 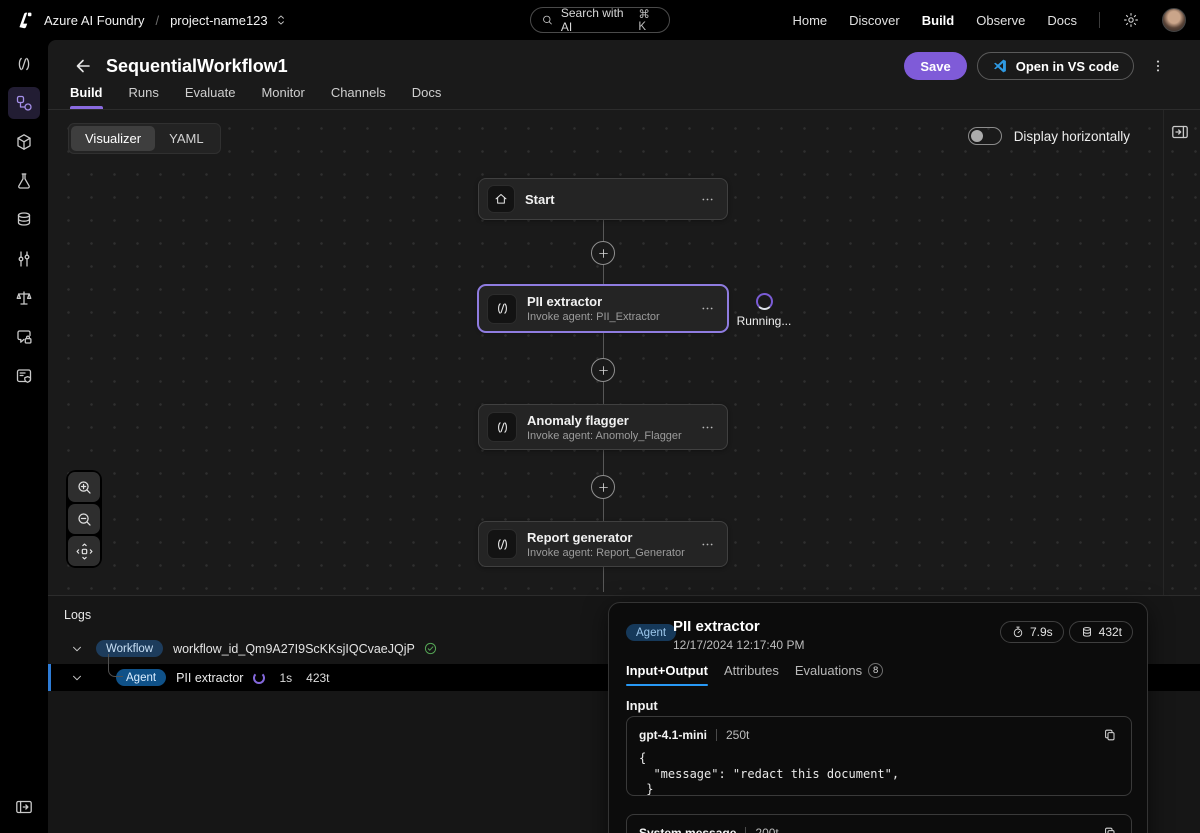 What do you see at coordinates (1158, 66) in the screenshot?
I see `more-options-button` at bounding box center [1158, 66].